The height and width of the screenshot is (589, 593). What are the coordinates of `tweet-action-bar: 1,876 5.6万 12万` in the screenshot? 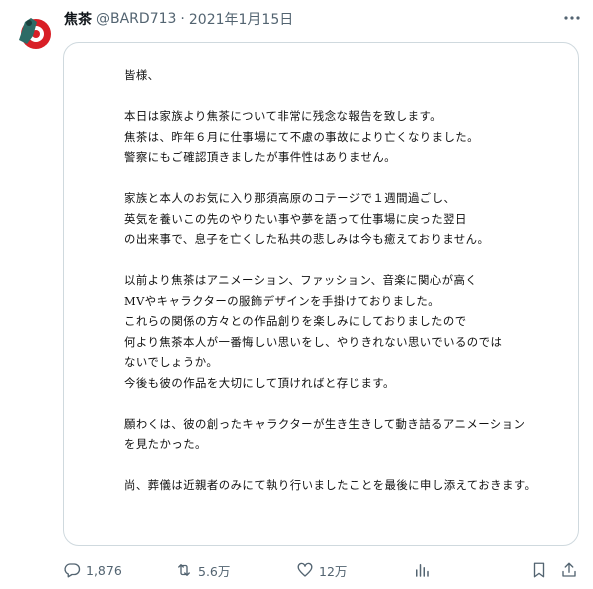 It's located at (323, 570).